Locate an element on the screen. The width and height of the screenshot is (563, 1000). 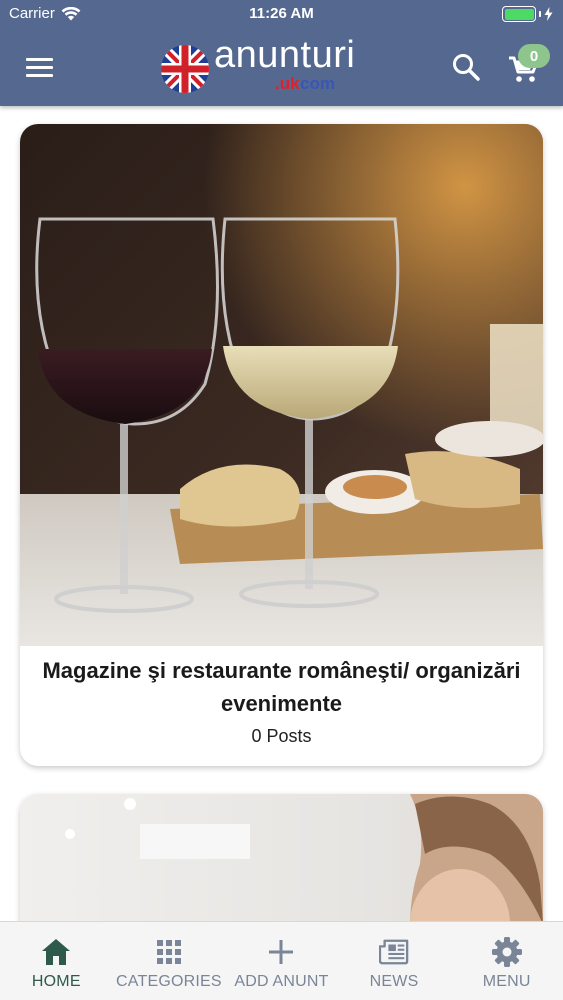
gear-icon is located at coordinates (506, 952).